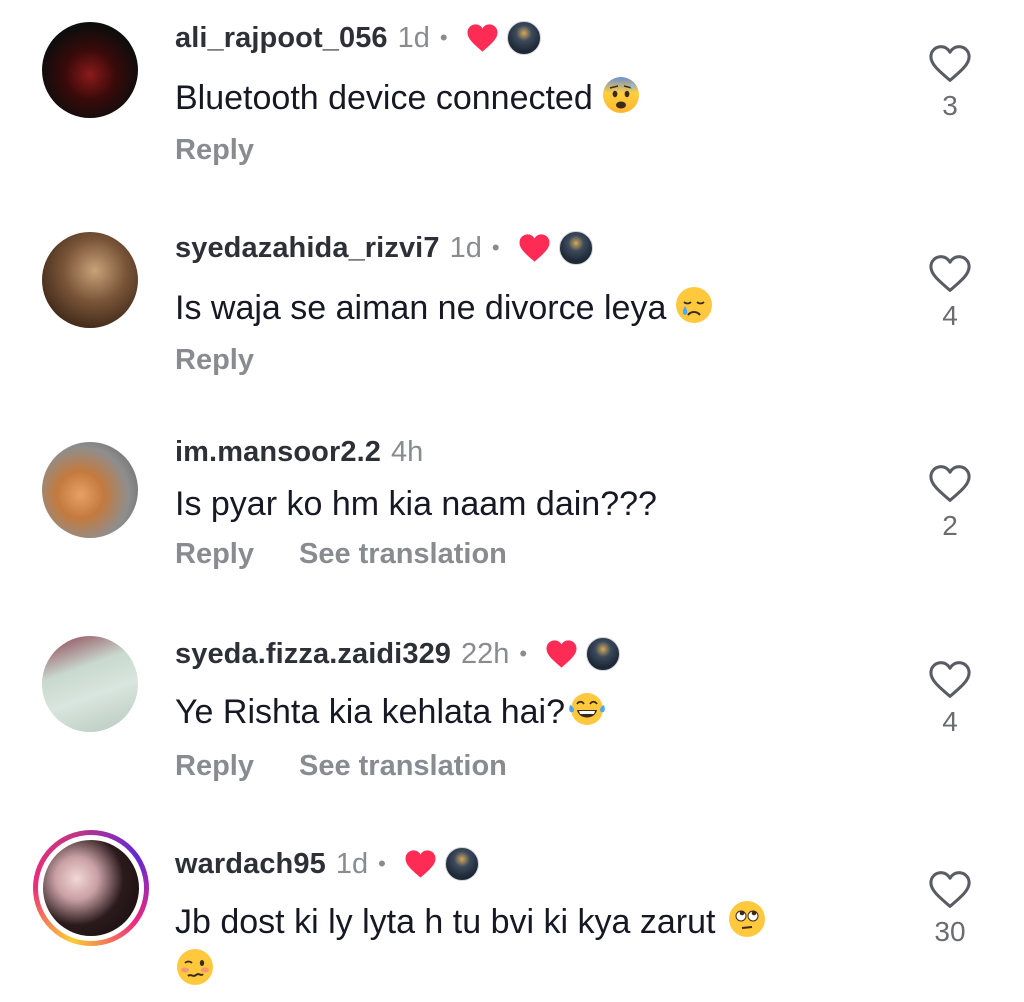 The image size is (1024, 1002). Describe the element at coordinates (250, 864) in the screenshot. I see `comment-username: wardach95` at that location.